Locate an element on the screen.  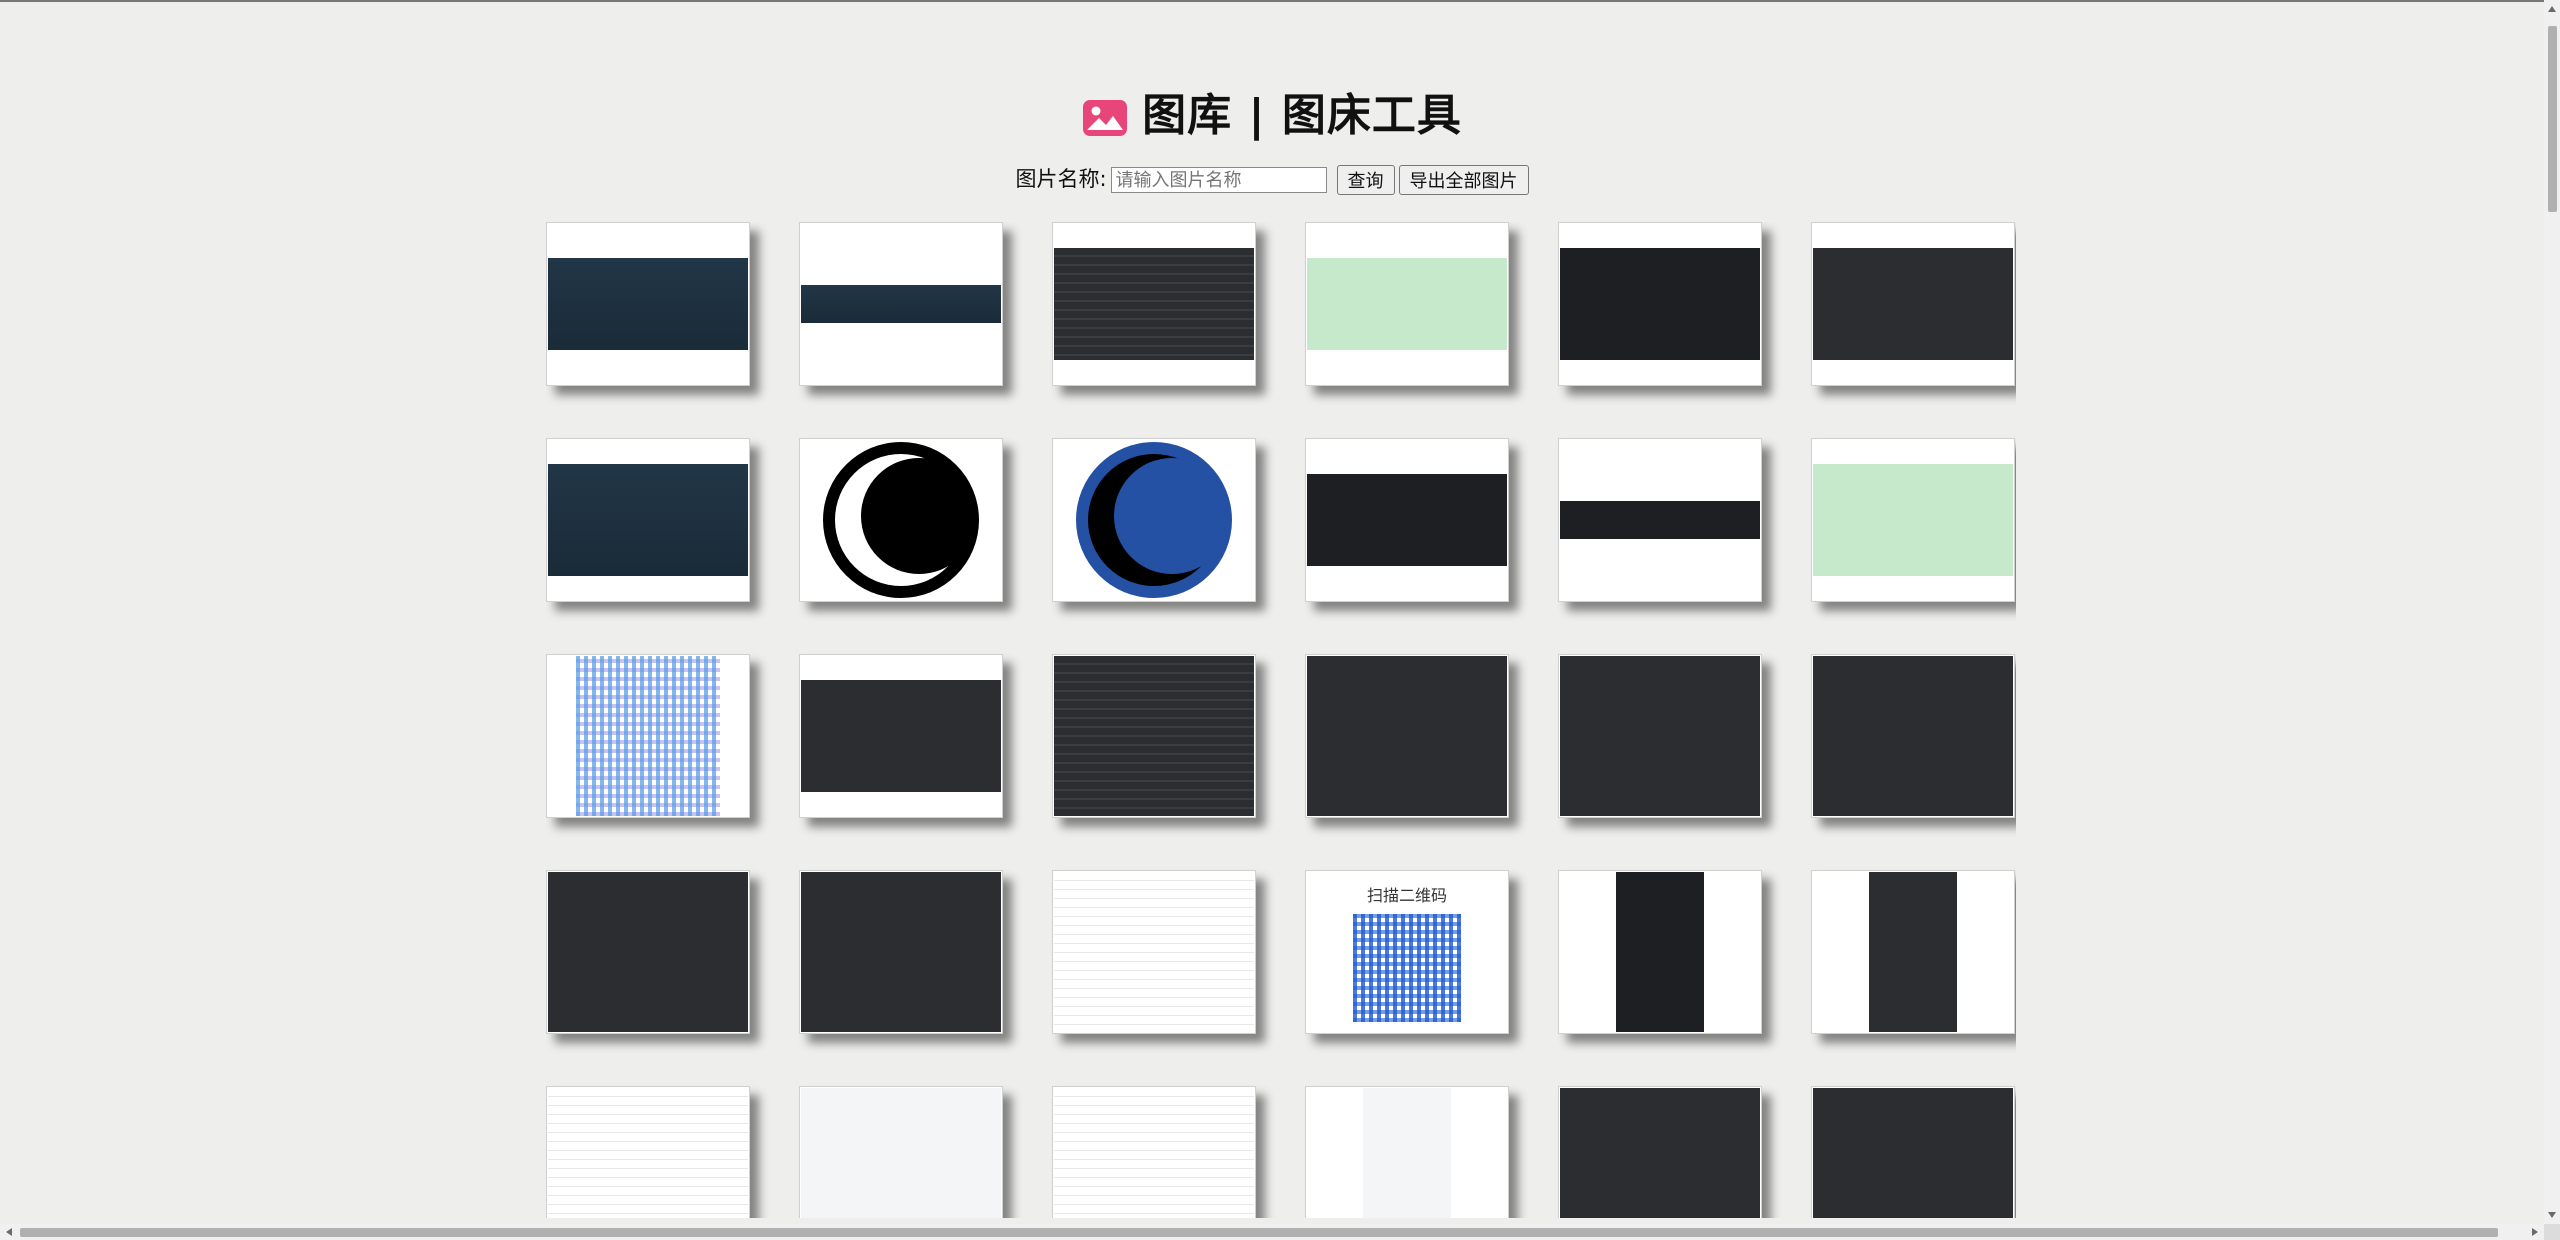
qr-caption: 扫描二维码 is located at coordinates (1406, 895).